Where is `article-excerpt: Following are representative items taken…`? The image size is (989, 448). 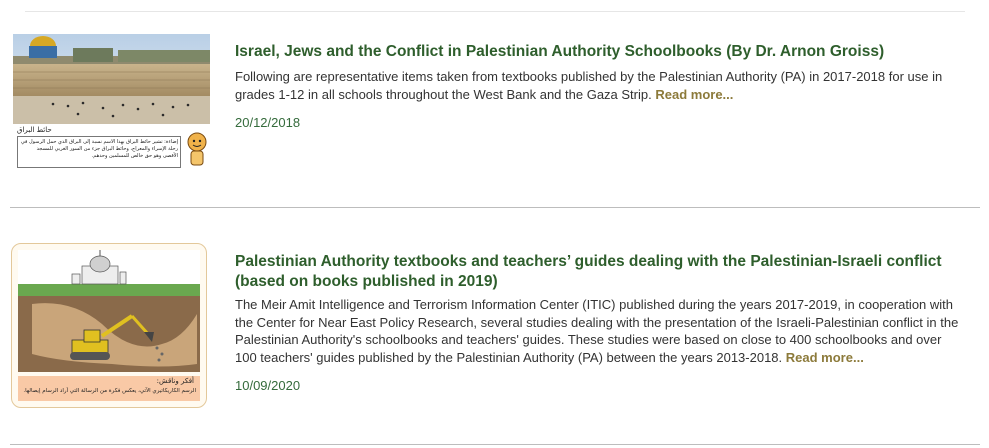 article-excerpt: Following are representative items taken… is located at coordinates (600, 85).